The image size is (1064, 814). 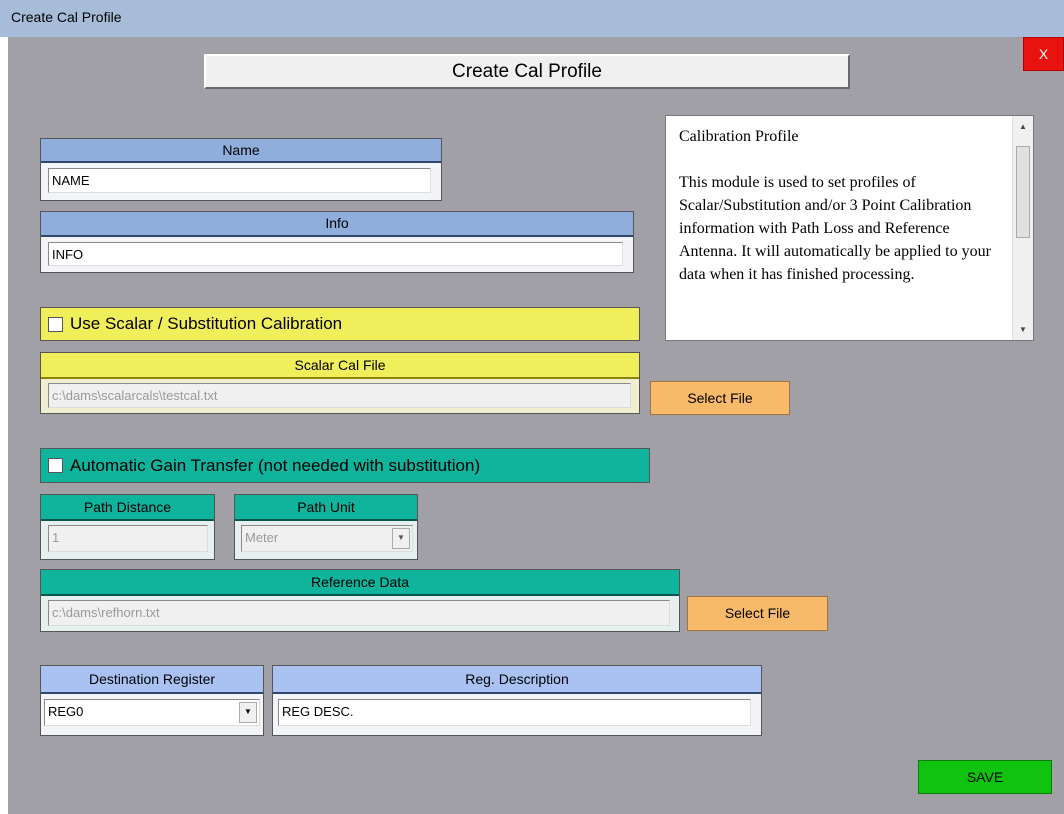 I want to click on path-distance-panel: Path Distance 1, so click(x=127, y=527).